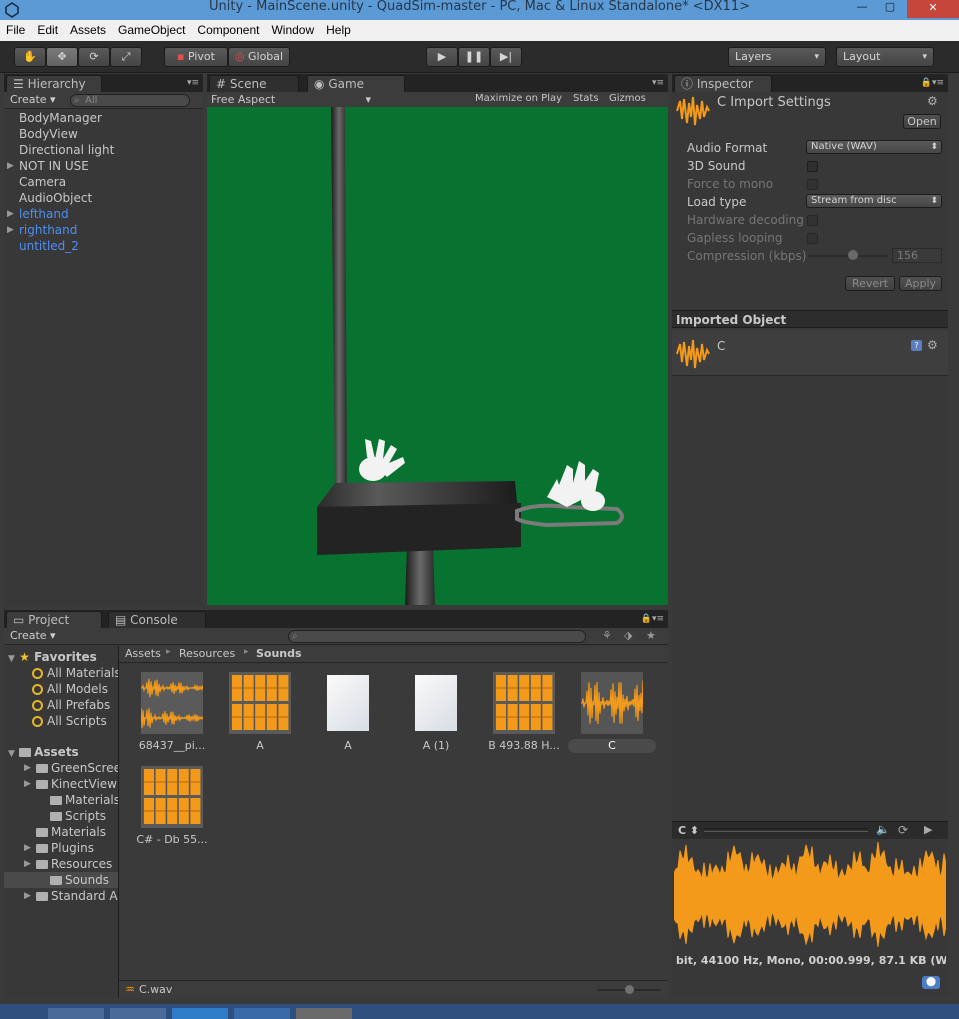  What do you see at coordinates (812, 166) in the screenshot?
I see `sound-3d-checkbox` at bounding box center [812, 166].